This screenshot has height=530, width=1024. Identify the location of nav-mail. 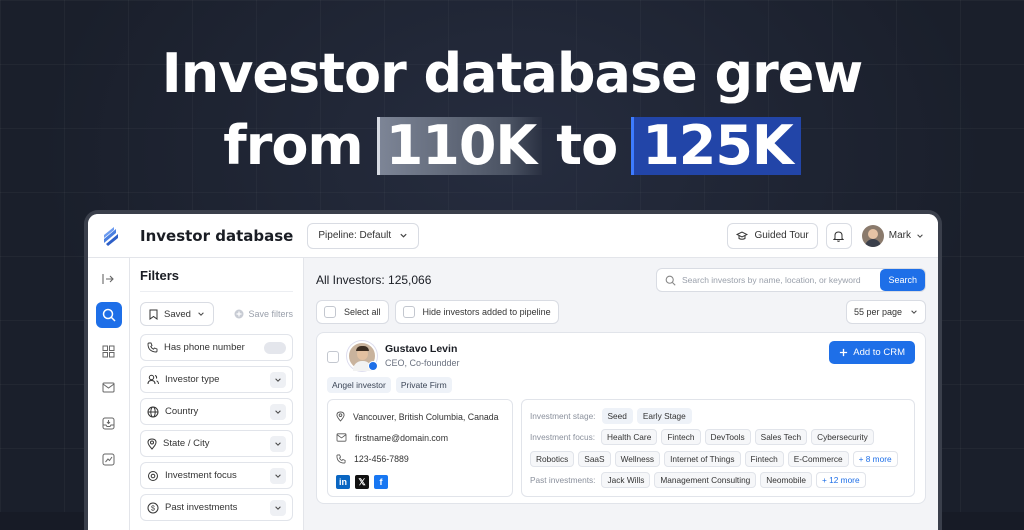
(109, 387).